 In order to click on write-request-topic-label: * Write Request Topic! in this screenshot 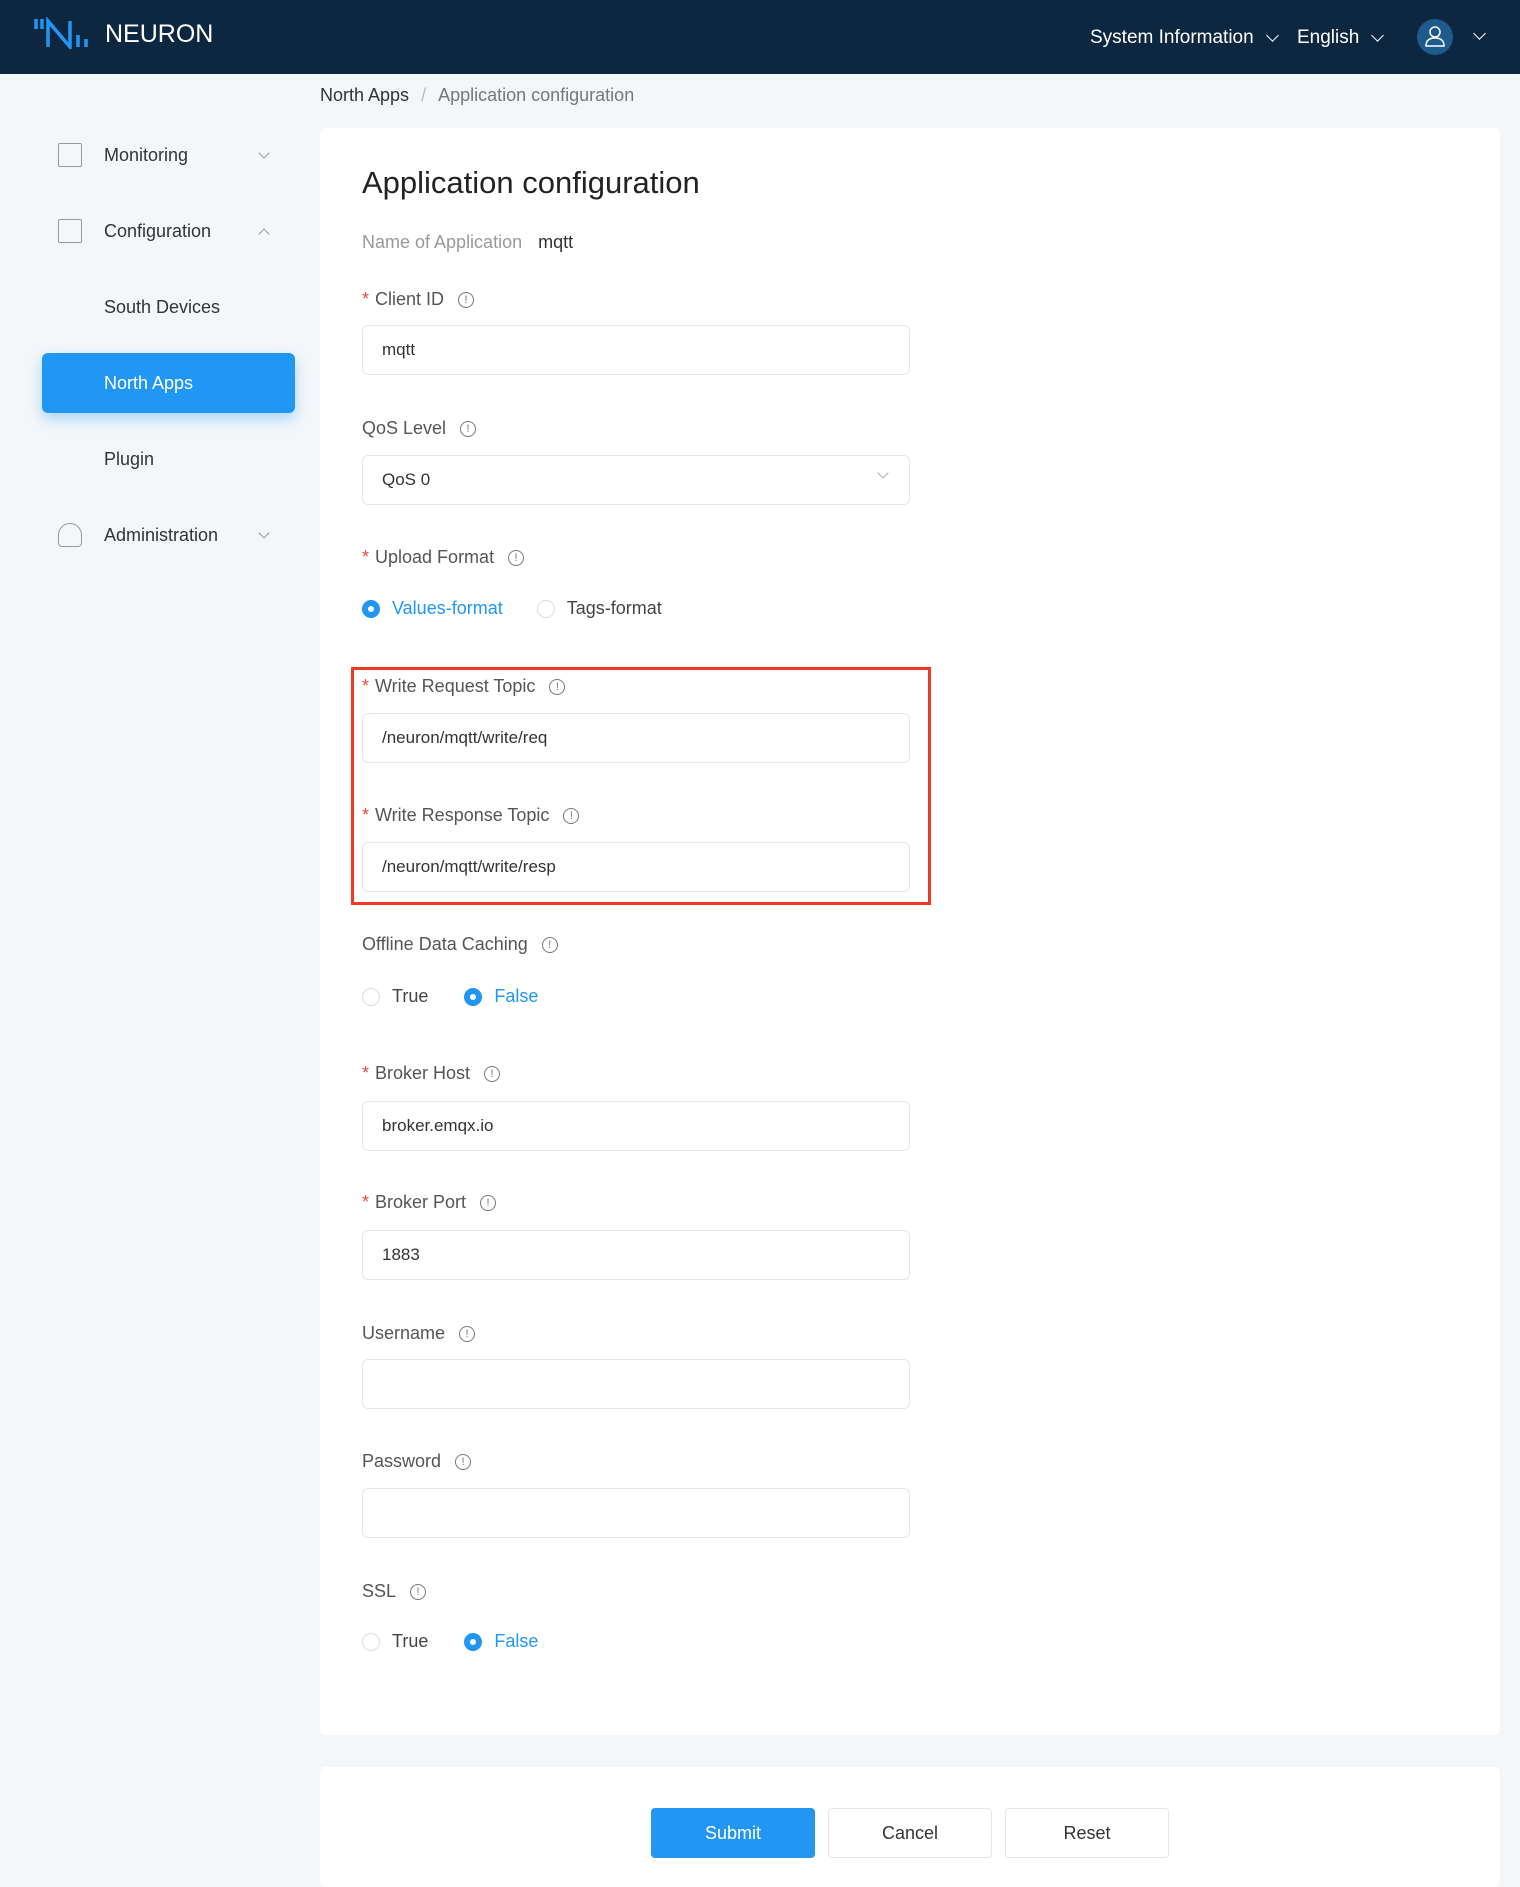, I will do `click(464, 686)`.